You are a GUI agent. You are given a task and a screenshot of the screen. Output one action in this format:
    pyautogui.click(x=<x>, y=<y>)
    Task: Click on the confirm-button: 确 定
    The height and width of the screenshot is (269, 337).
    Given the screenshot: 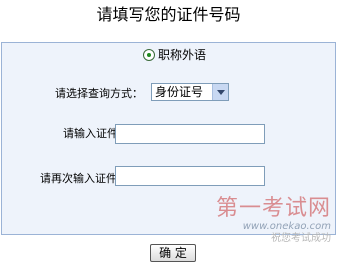 What is the action you would take?
    pyautogui.click(x=173, y=253)
    